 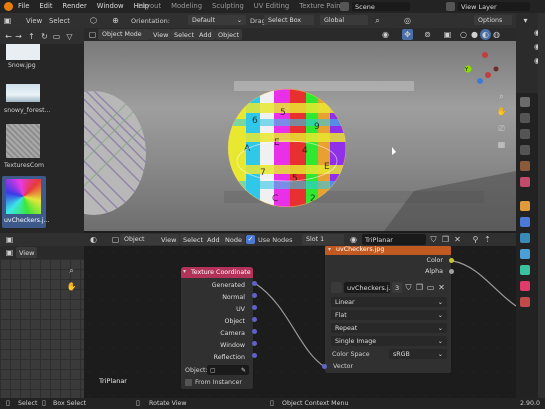 What do you see at coordinates (254, 331) in the screenshot?
I see `socket-camera` at bounding box center [254, 331].